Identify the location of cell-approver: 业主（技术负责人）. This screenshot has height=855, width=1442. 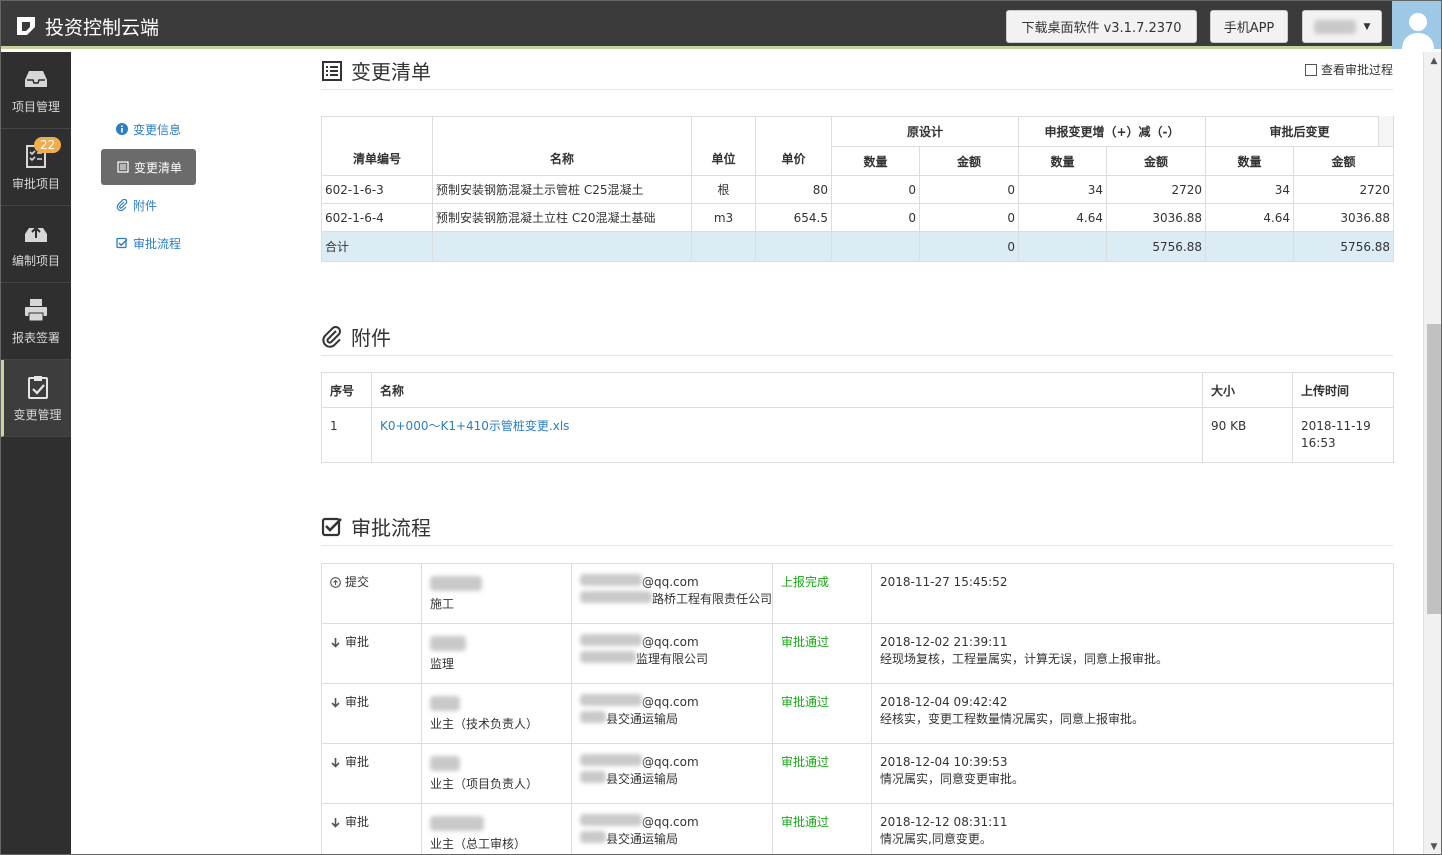
(496, 713).